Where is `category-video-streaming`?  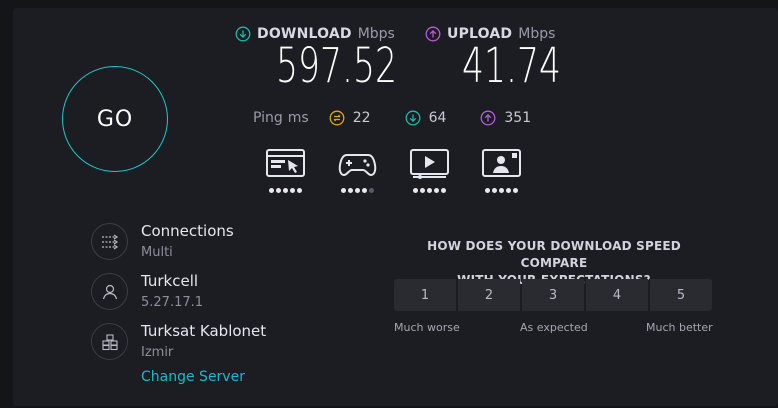 category-video-streaming is located at coordinates (429, 171).